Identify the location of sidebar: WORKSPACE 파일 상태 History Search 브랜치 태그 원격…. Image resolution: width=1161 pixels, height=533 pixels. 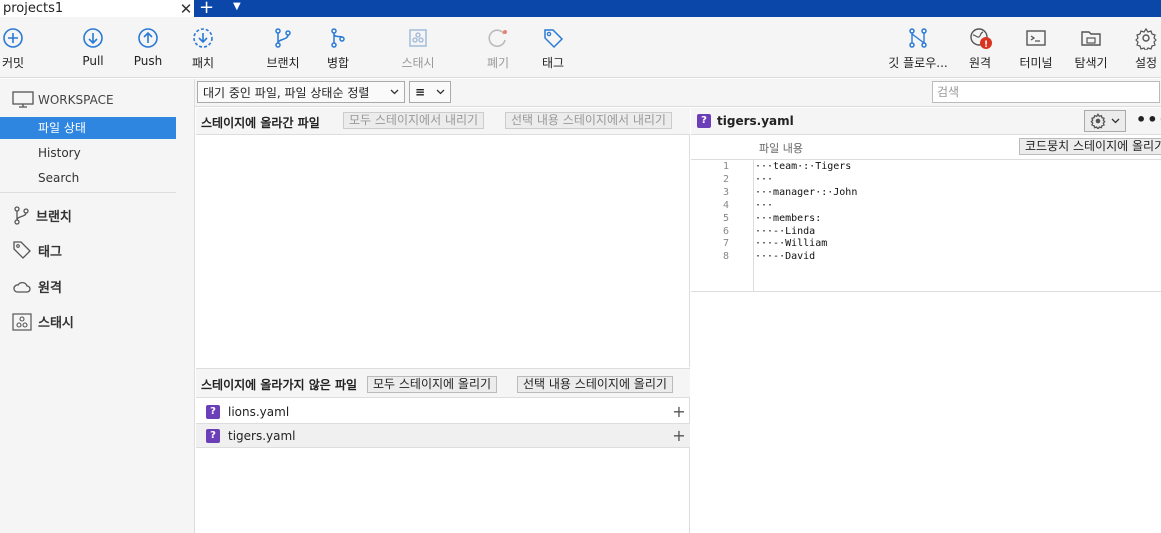
(97, 306).